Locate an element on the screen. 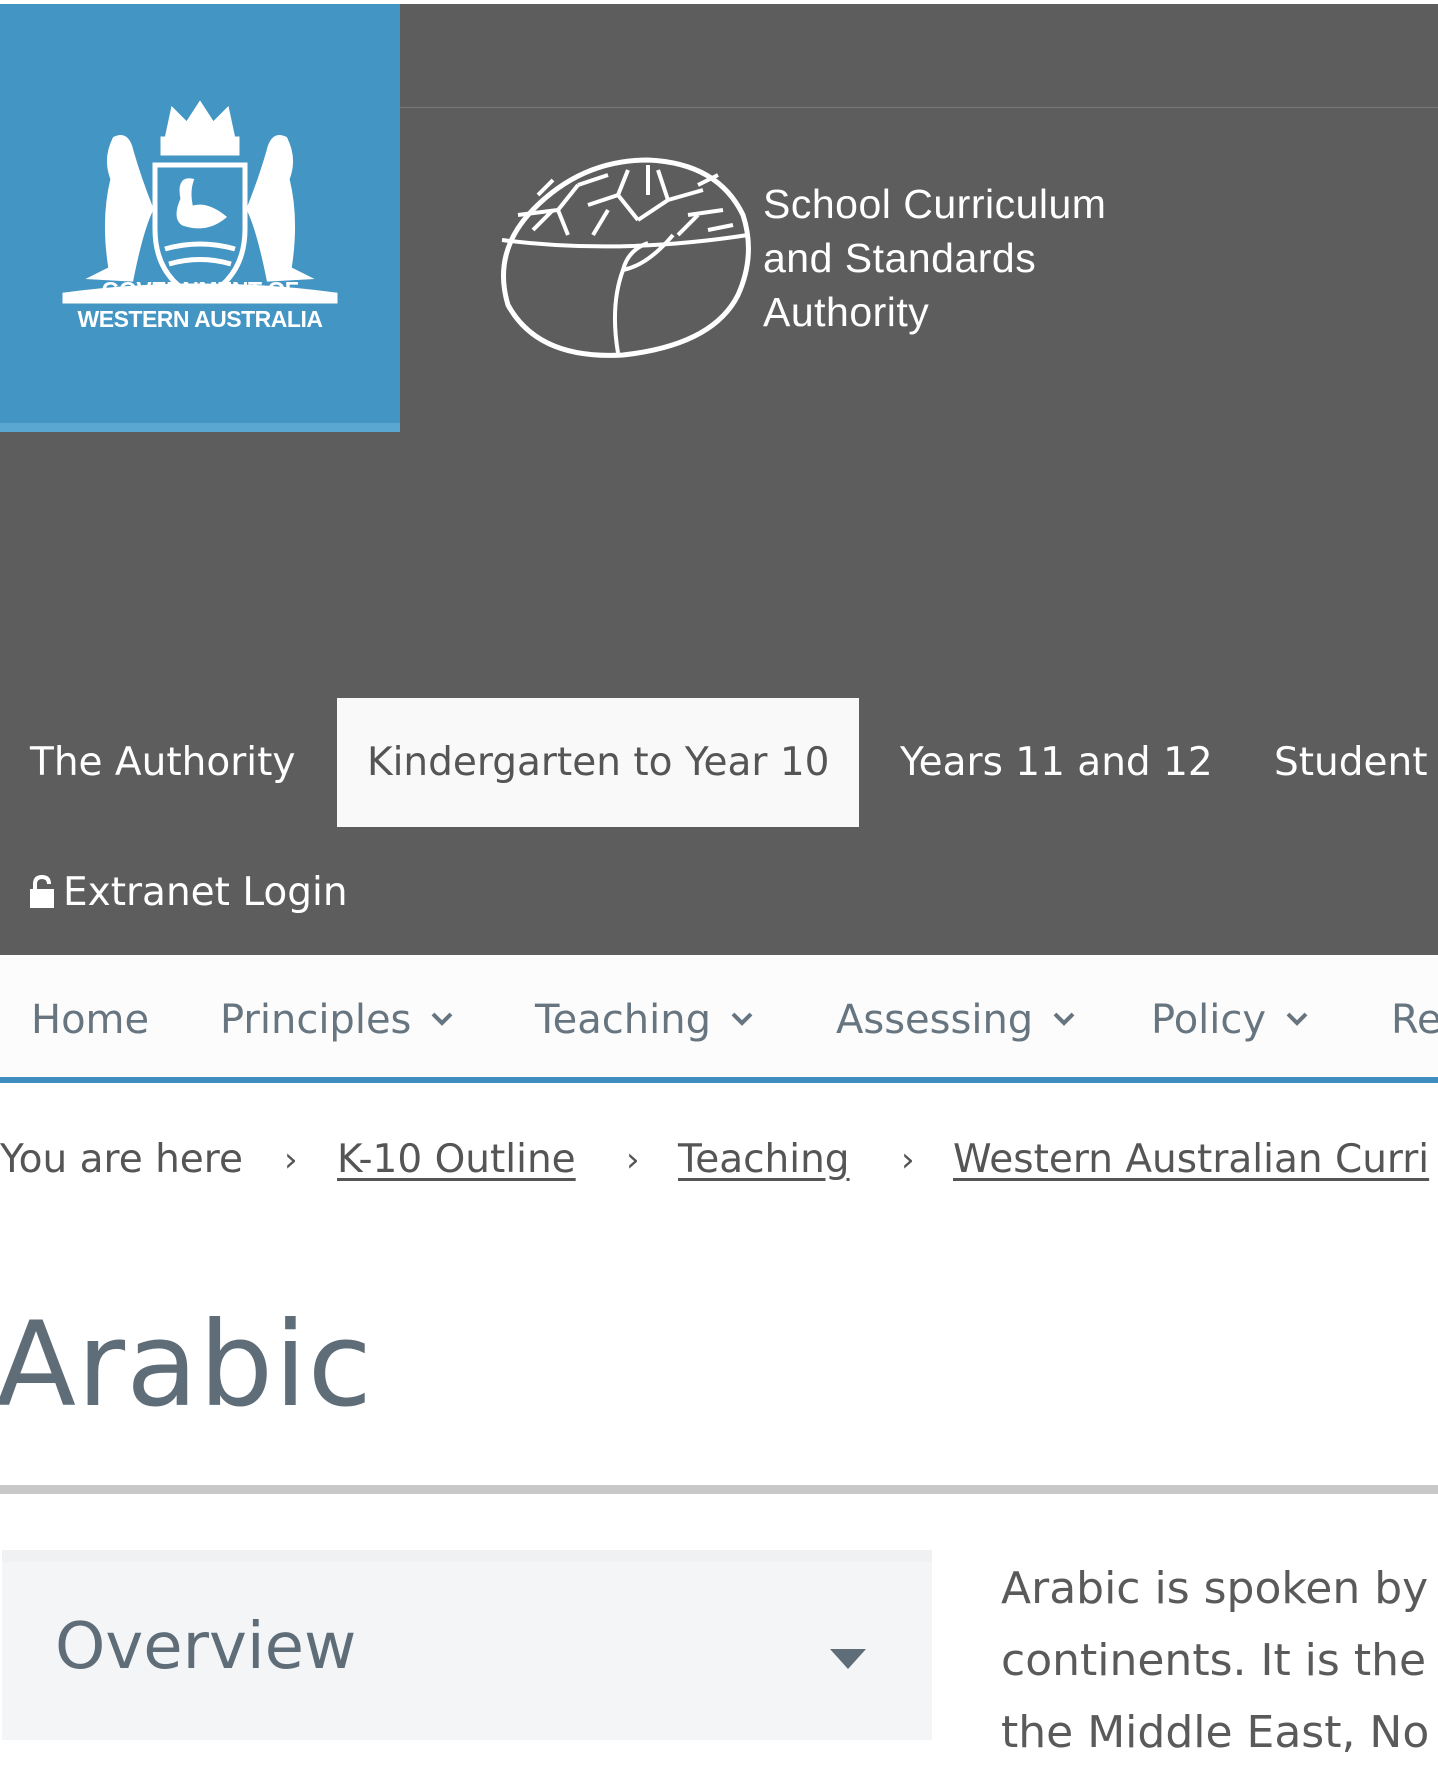  section-nav-home-label: Home is located at coordinates (90, 1020).